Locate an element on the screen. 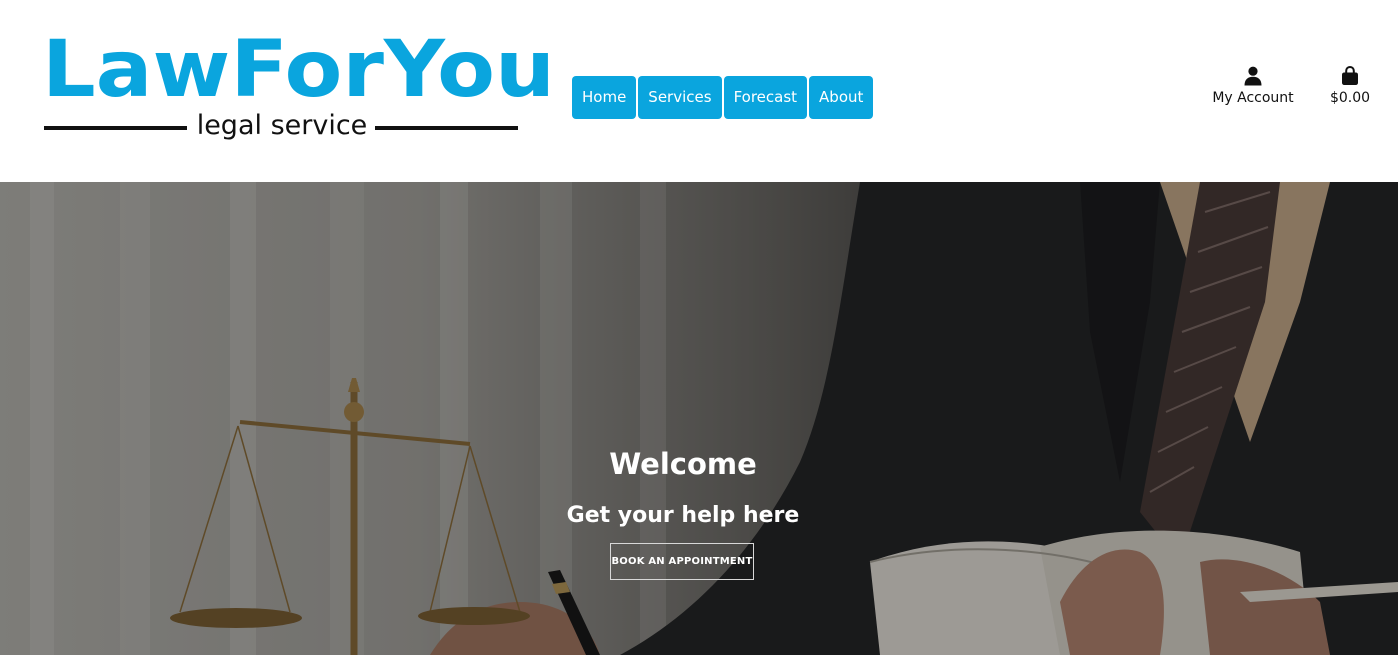 This screenshot has height=655, width=1398. main-nav: Home Services Forecast About is located at coordinates (723, 97).